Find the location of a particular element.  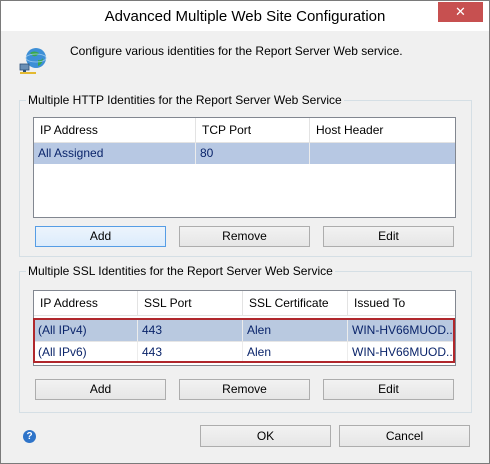

column-issued-to: Issued To is located at coordinates (401, 303).